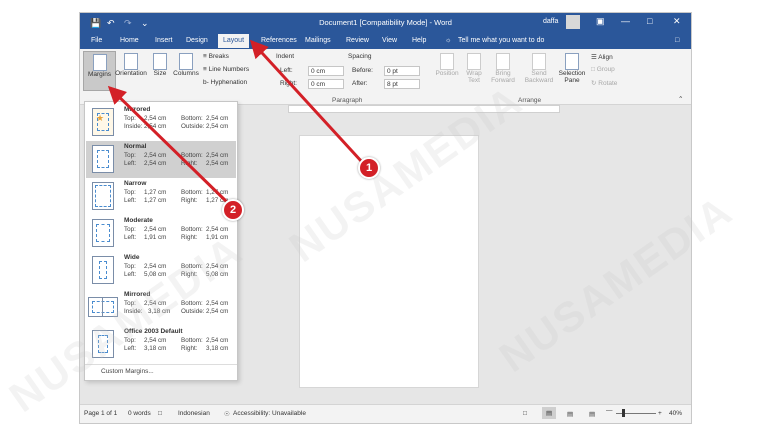  What do you see at coordinates (169, 146) in the screenshot?
I see `arrow-to-margins-button` at bounding box center [169, 146].